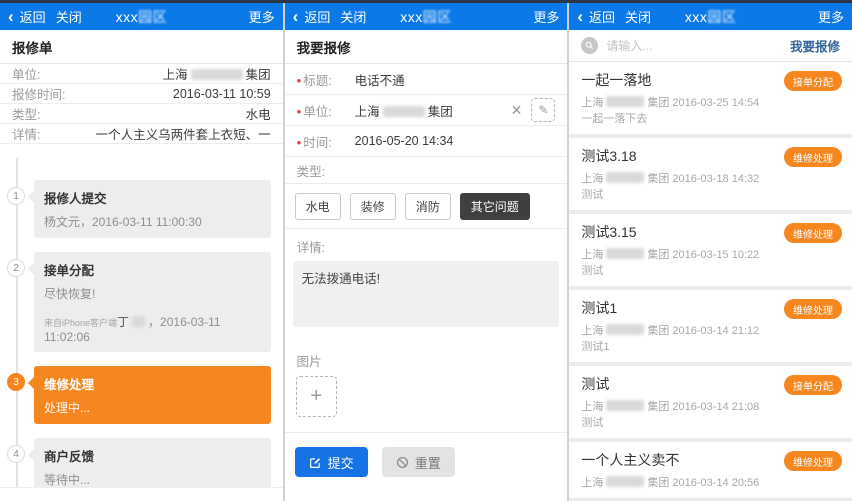  What do you see at coordinates (141, 74) in the screenshot?
I see `field-row-unit: 单位: 上海 集团` at bounding box center [141, 74].